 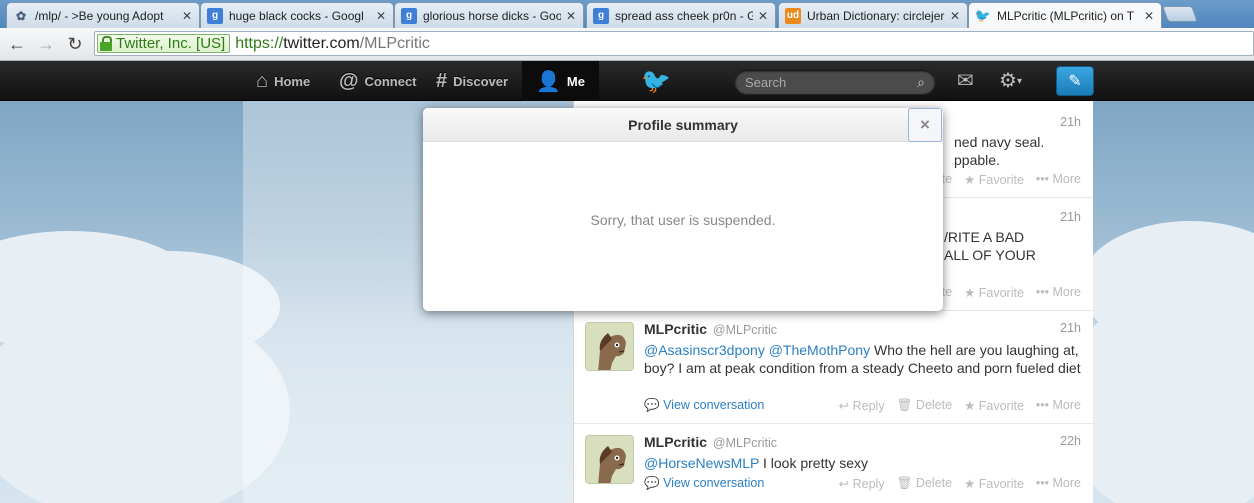 I want to click on home-icon: ⌂, so click(x=262, y=80).